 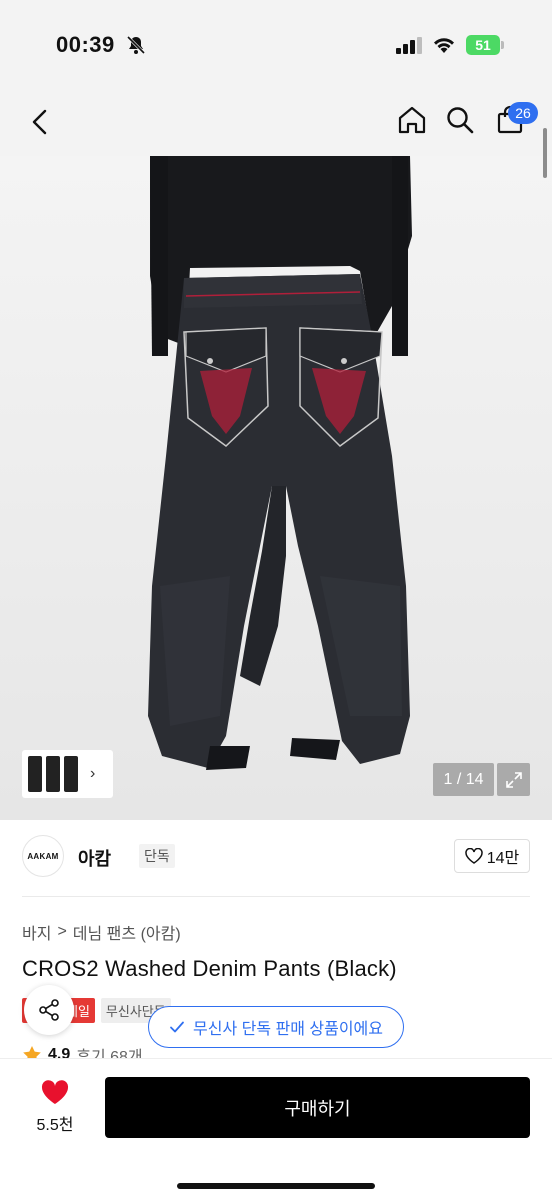 What do you see at coordinates (545, 153) in the screenshot?
I see `scroll-indicator` at bounding box center [545, 153].